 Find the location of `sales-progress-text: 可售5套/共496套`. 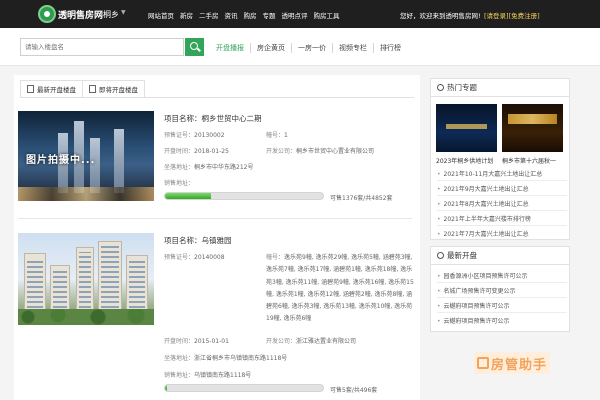

sales-progress-text: 可售5套/共496套 is located at coordinates (354, 390).